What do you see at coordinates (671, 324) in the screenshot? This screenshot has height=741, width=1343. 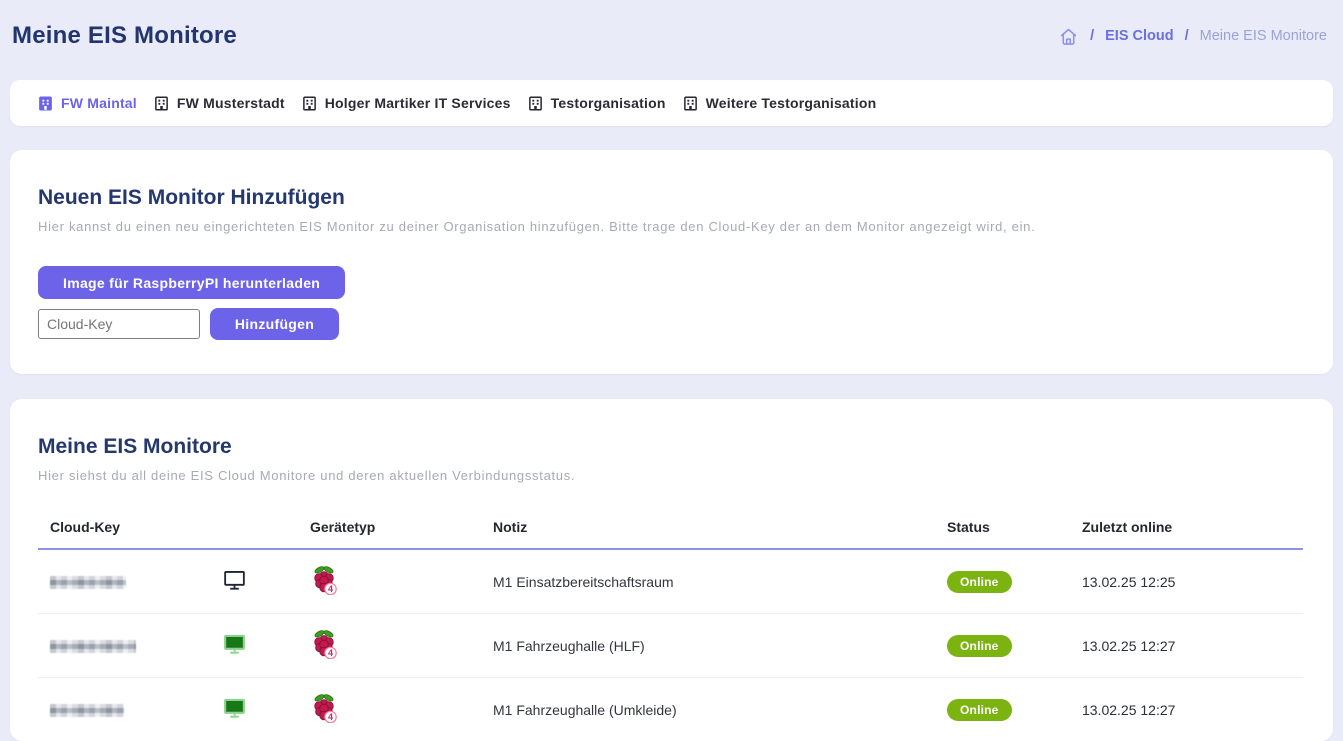 I see `cloud-key-row: Hinzufügen` at bounding box center [671, 324].